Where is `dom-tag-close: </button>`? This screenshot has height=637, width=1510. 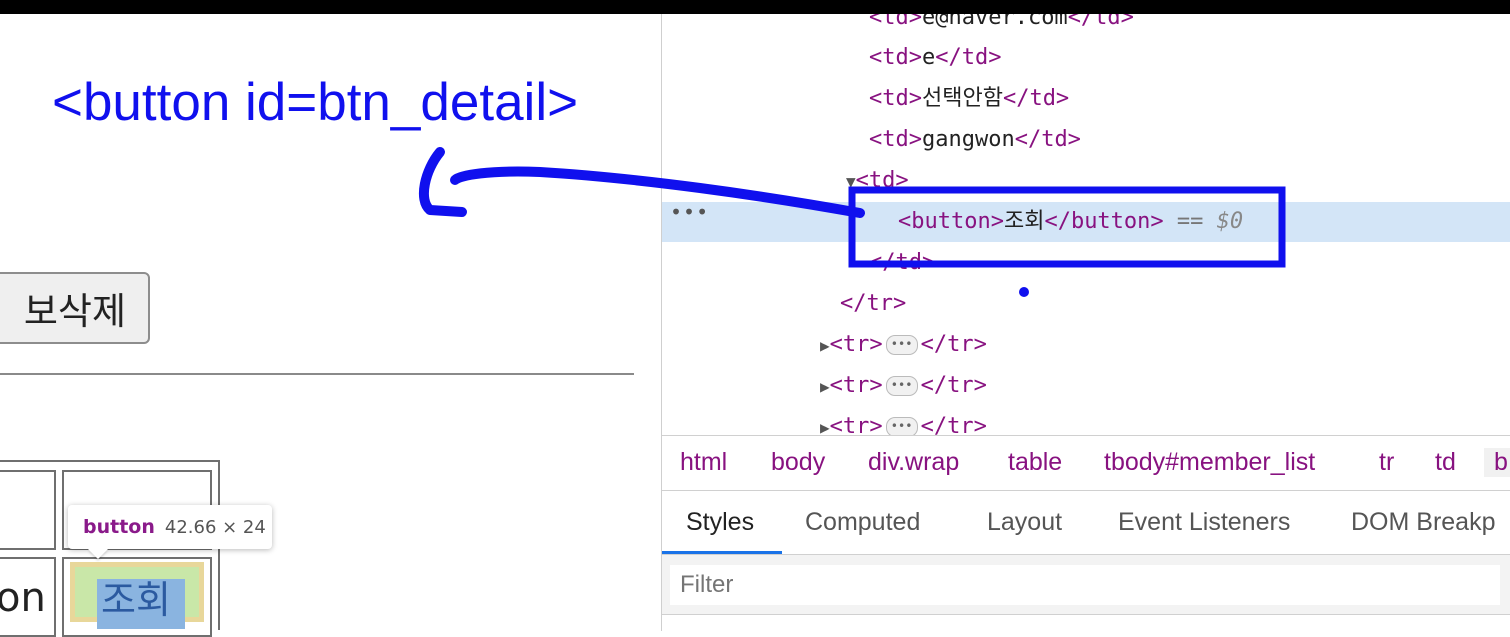
dom-tag-close: </button> is located at coordinates (1104, 221).